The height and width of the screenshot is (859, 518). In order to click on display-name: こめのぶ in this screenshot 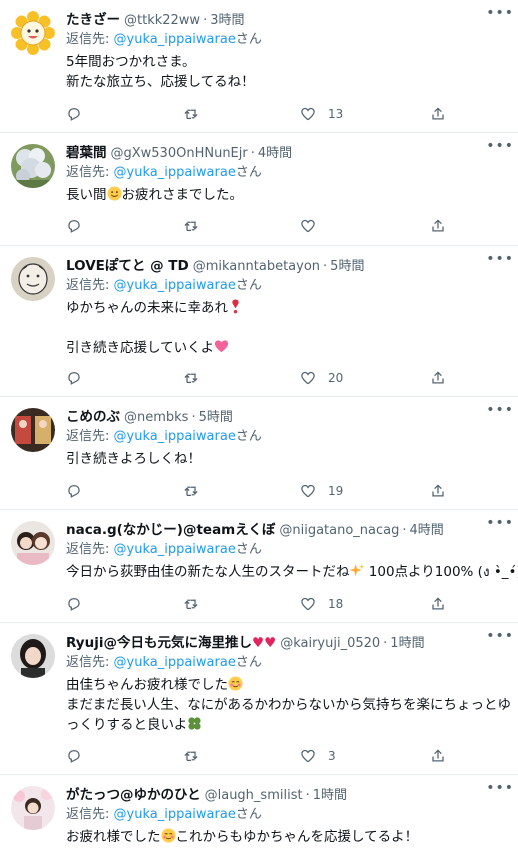, I will do `click(93, 417)`.